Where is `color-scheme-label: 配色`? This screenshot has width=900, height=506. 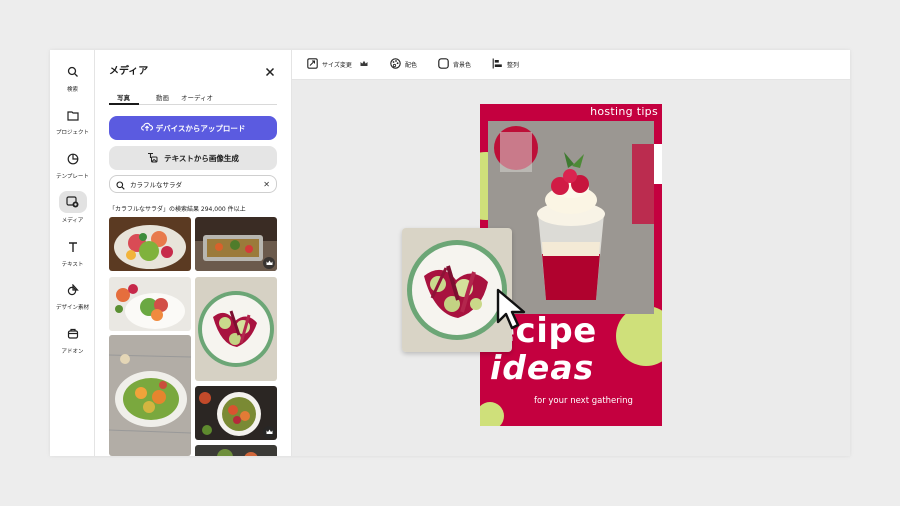 color-scheme-label: 配色 is located at coordinates (411, 65).